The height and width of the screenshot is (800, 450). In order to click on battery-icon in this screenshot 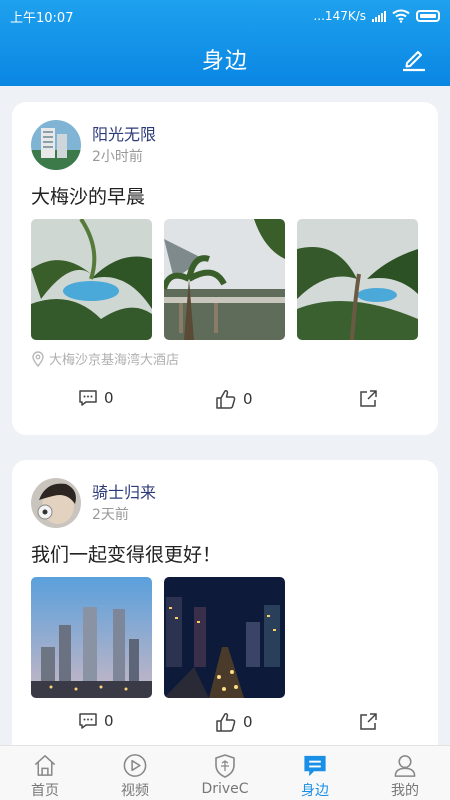, I will do `click(428, 16)`.